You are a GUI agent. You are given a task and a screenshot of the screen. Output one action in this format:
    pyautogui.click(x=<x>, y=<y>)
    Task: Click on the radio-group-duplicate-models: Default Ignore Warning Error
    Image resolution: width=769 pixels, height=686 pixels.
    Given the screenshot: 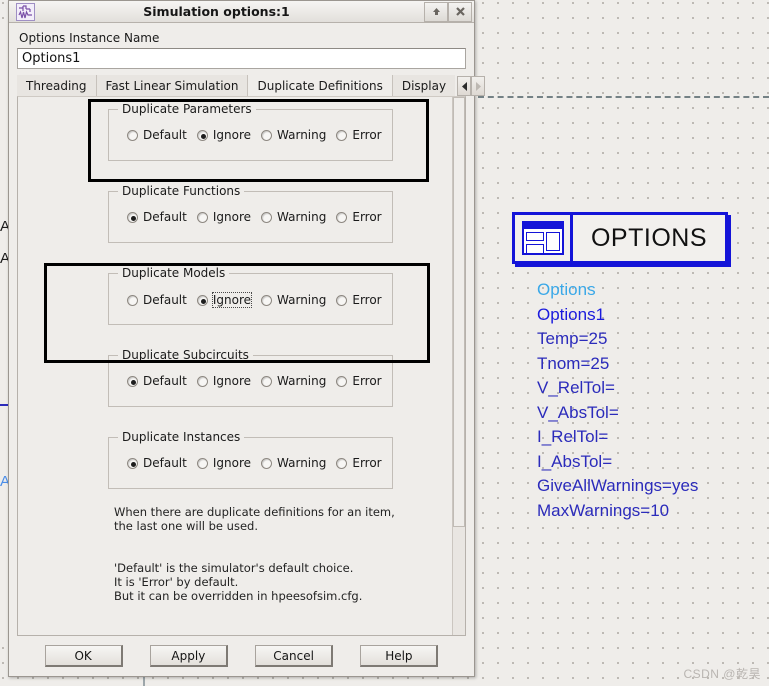 What is the action you would take?
    pyautogui.click(x=259, y=300)
    